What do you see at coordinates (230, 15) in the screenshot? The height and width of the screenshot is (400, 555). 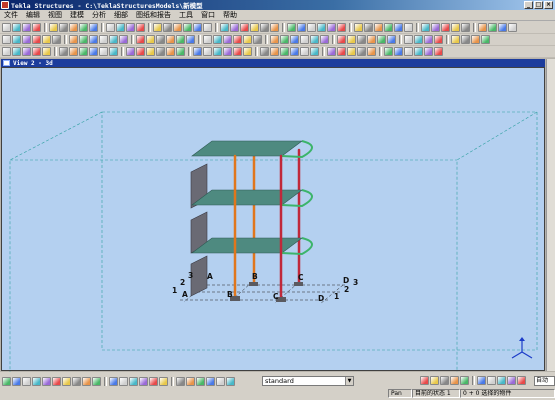 I see `menu-help: 帮助` at bounding box center [230, 15].